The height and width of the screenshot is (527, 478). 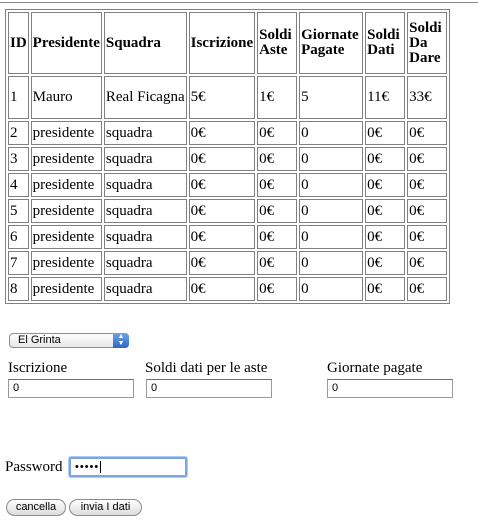 I want to click on table-row: 2 presidente squadra 0€ 0€ 0 0€ 0€, so click(x=228, y=133).